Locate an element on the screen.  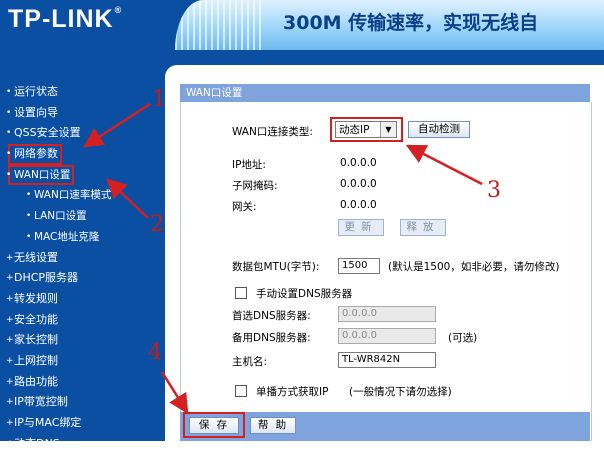
sidebar-item-16: + IP与MAC绑定 is located at coordinates (75, 423).